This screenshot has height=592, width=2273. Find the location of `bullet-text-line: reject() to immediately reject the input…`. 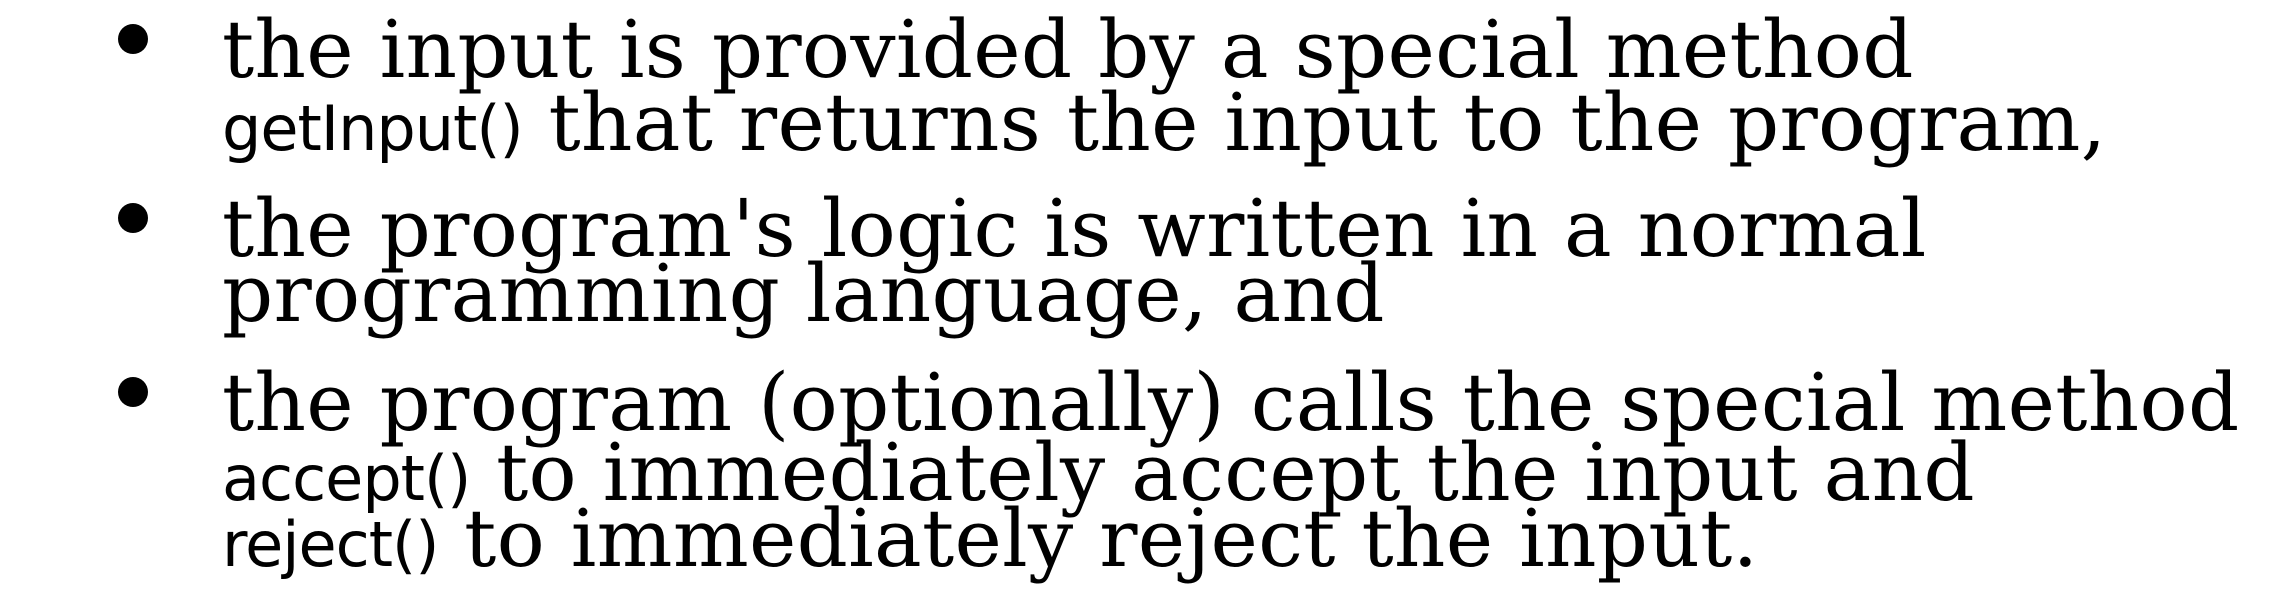

bullet-text-line: reject() to immediately reject the input… is located at coordinates (990, 542).